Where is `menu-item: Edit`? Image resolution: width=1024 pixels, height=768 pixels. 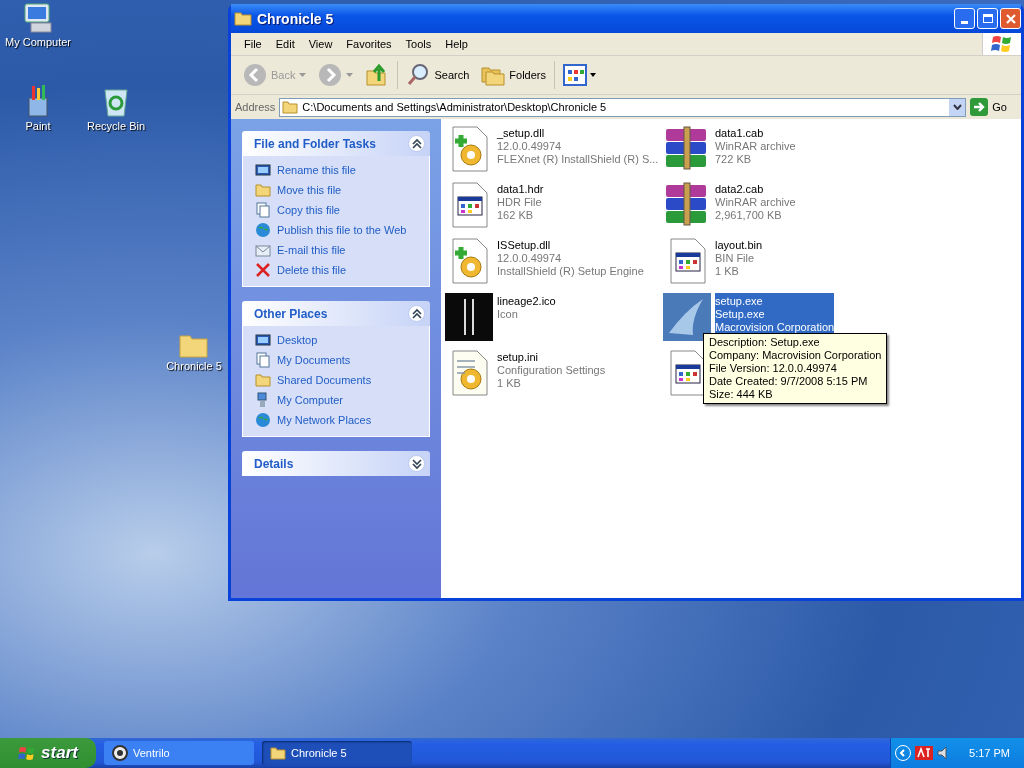
menu-item: Edit is located at coordinates (285, 44).